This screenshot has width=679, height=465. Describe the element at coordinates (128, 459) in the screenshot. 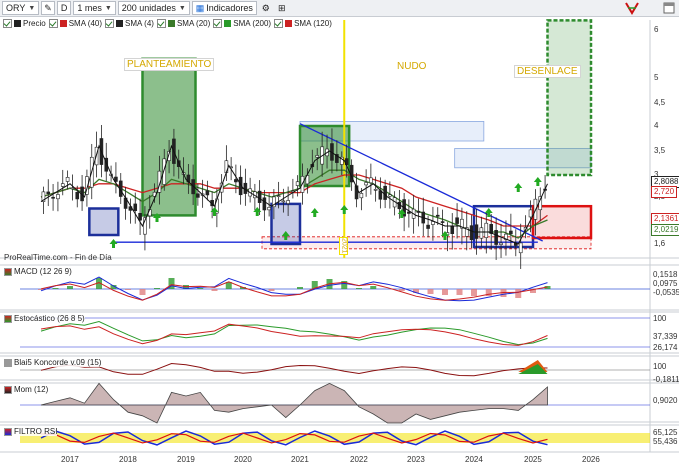

I see `x-tick-label: 2018` at that location.